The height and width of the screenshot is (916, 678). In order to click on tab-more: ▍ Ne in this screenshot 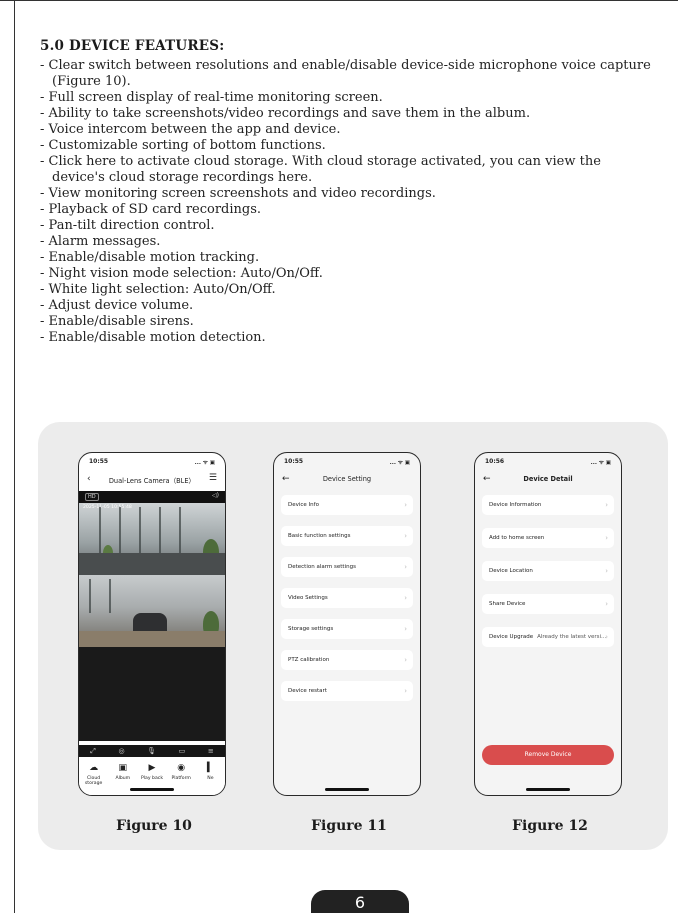, I will do `click(210, 777)`.